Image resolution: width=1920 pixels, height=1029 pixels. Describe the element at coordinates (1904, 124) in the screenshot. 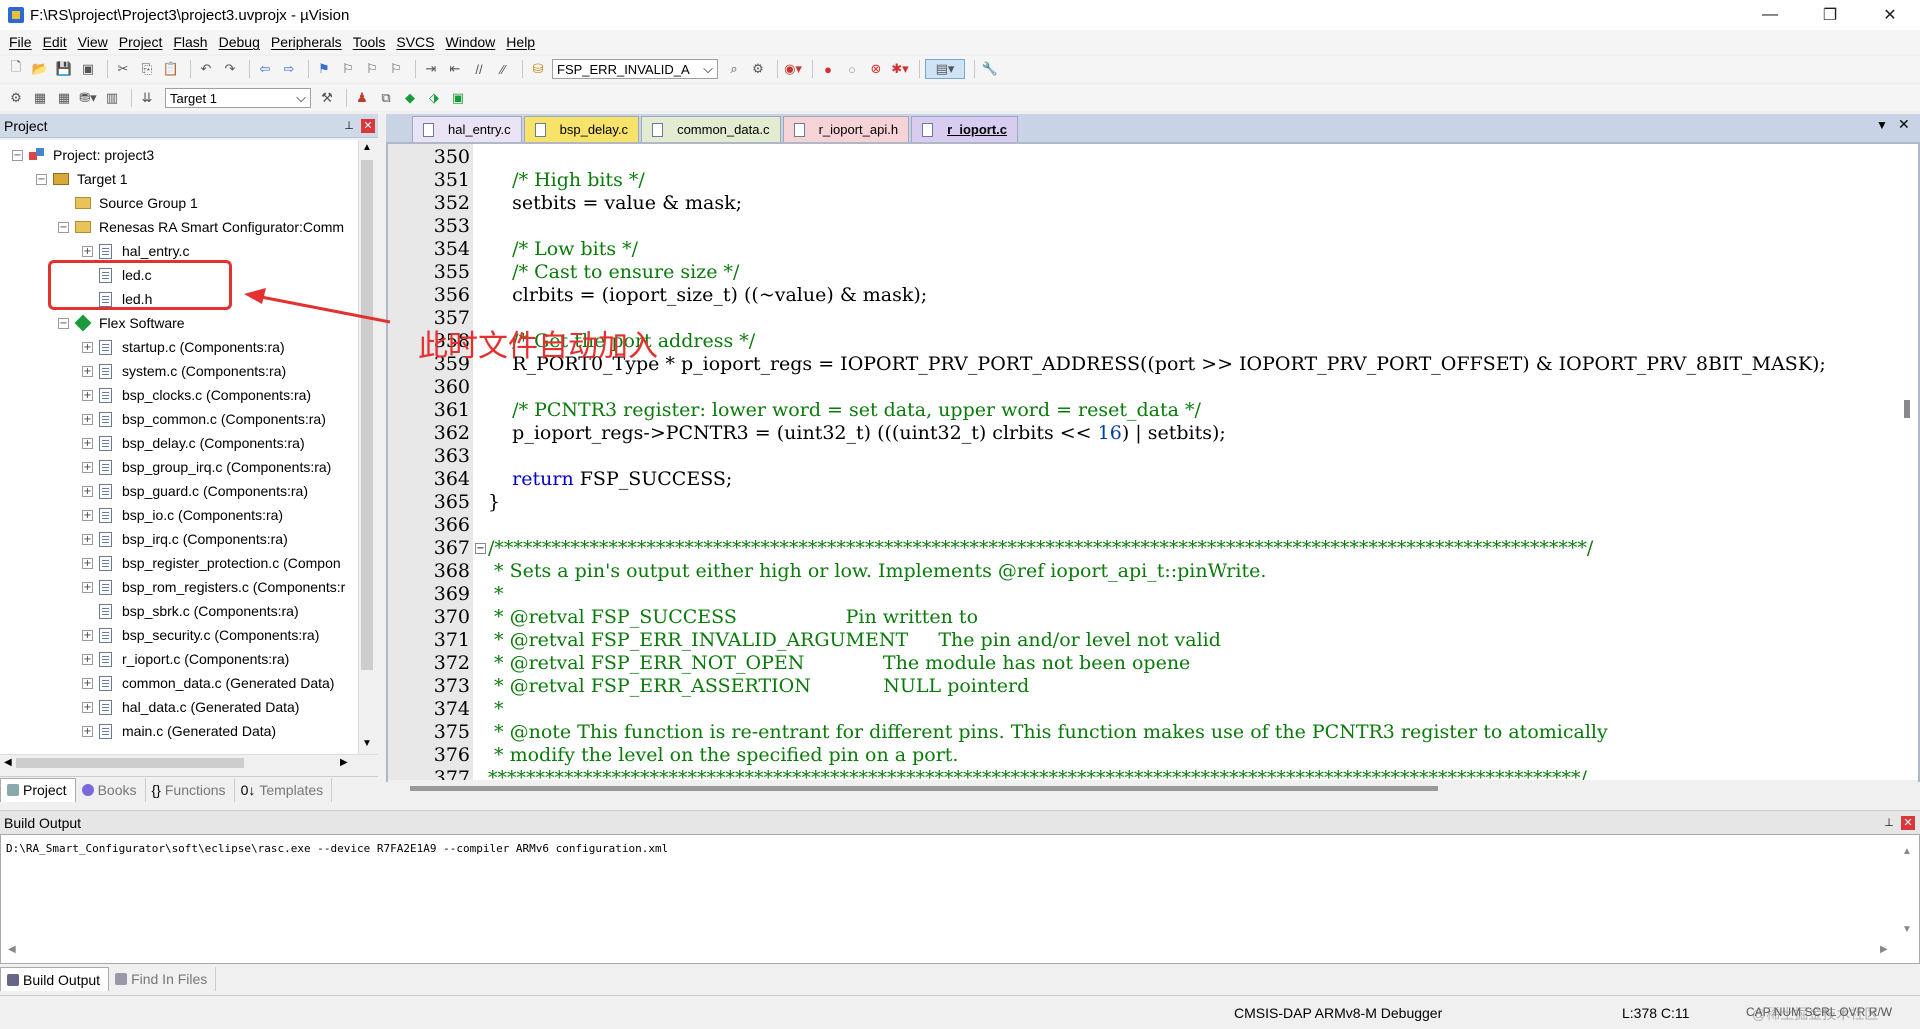

I see `close-editor-icon: ✕` at that location.